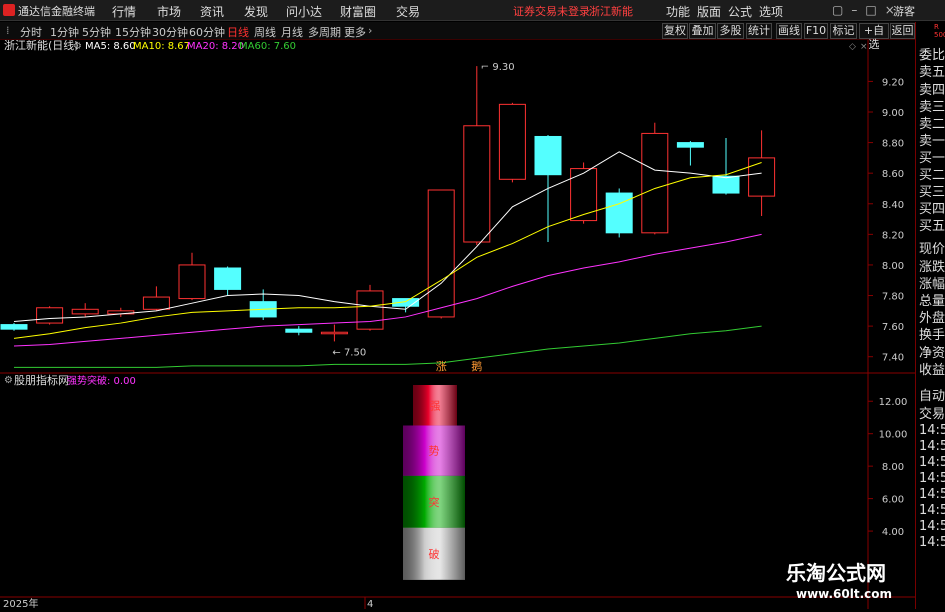 The height and width of the screenshot is (612, 945). What do you see at coordinates (932, 158) in the screenshot?
I see `side-panel-item: 买一` at bounding box center [932, 158].